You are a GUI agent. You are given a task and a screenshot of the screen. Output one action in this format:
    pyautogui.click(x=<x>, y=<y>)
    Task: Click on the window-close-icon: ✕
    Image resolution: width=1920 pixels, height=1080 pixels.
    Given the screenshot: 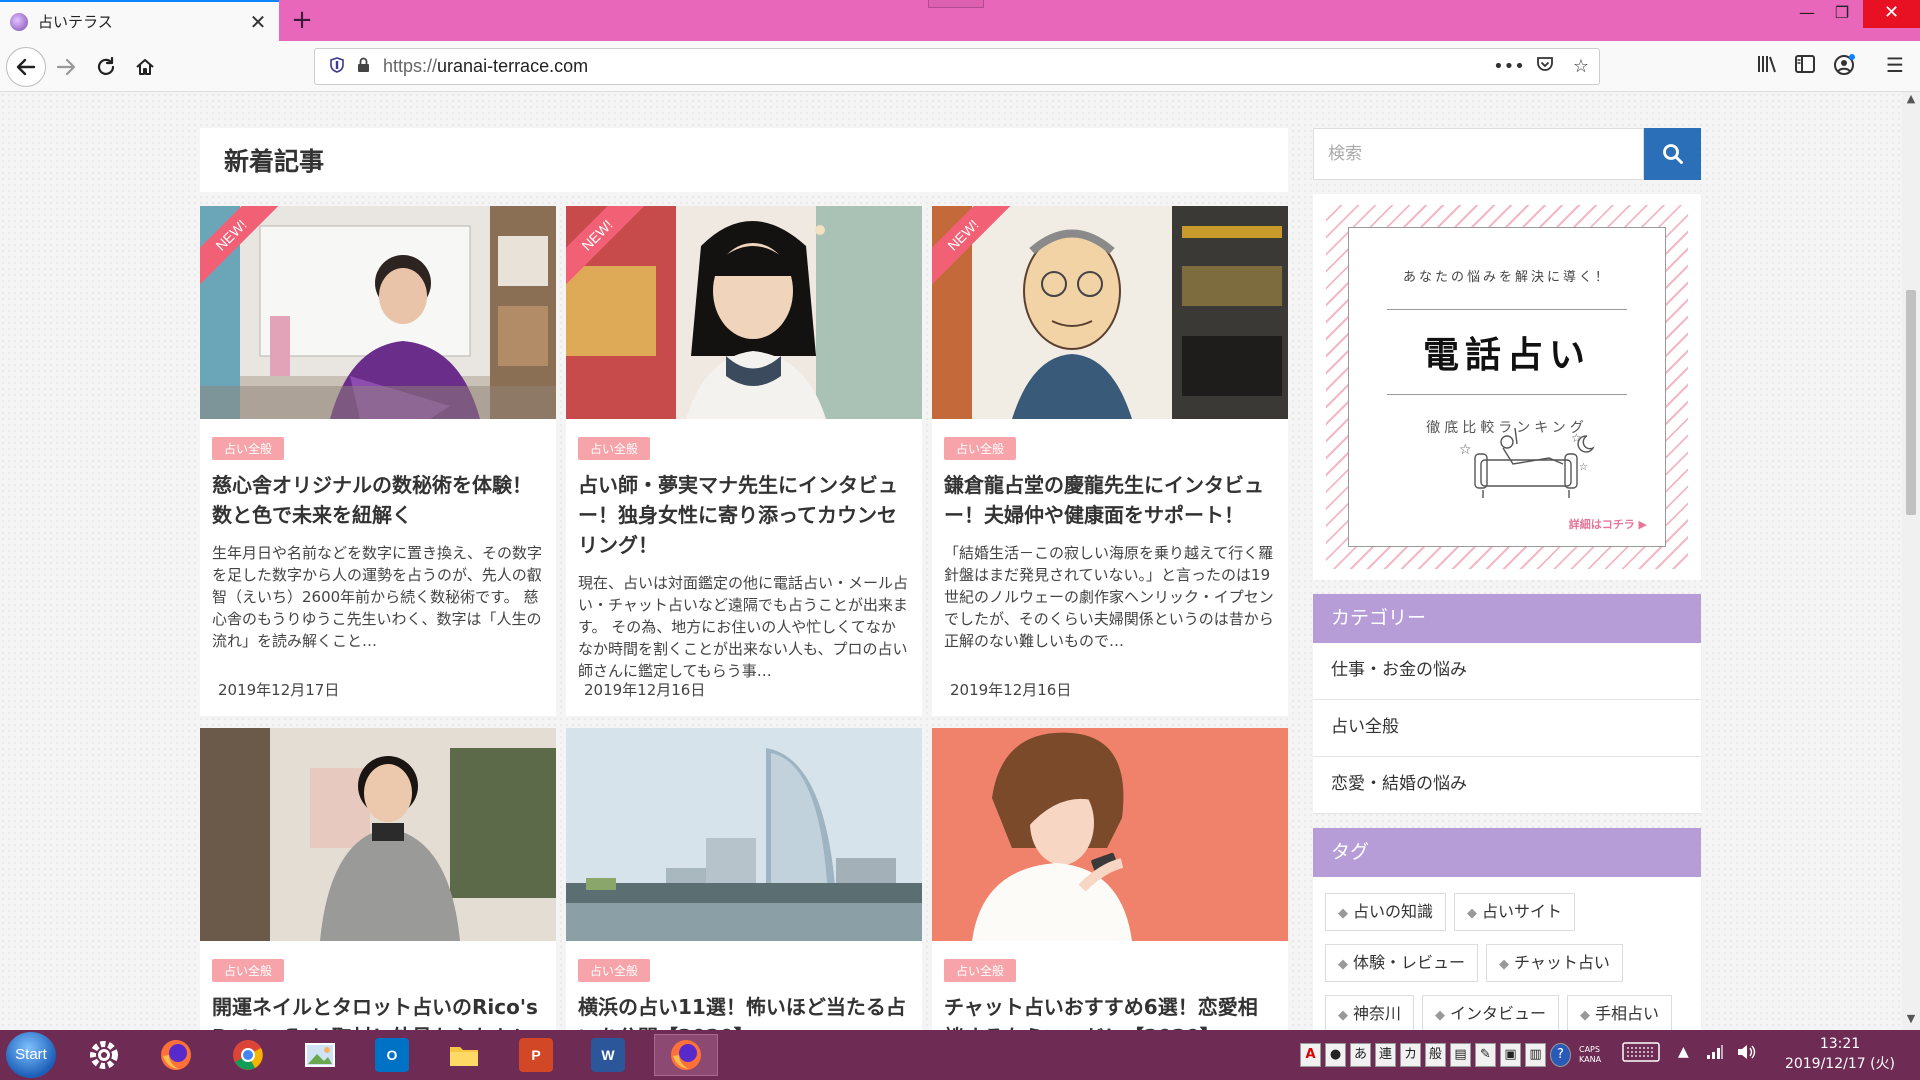 What is the action you would take?
    pyautogui.click(x=1891, y=14)
    